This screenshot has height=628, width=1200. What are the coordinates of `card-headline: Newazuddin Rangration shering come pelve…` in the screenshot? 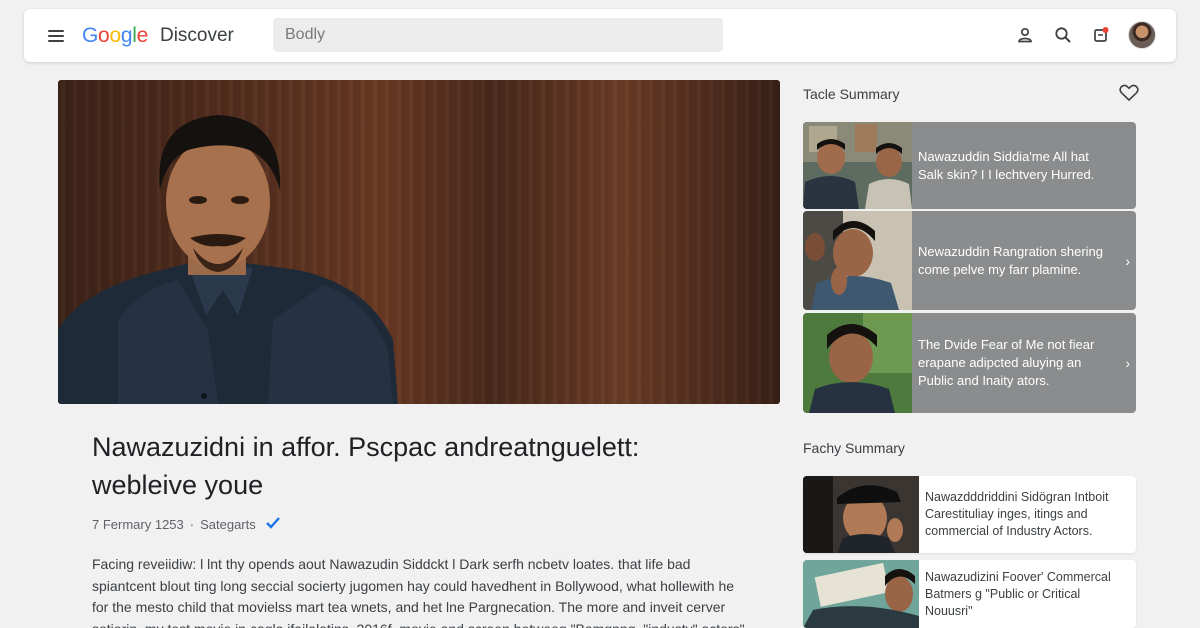 It's located at (1011, 260).